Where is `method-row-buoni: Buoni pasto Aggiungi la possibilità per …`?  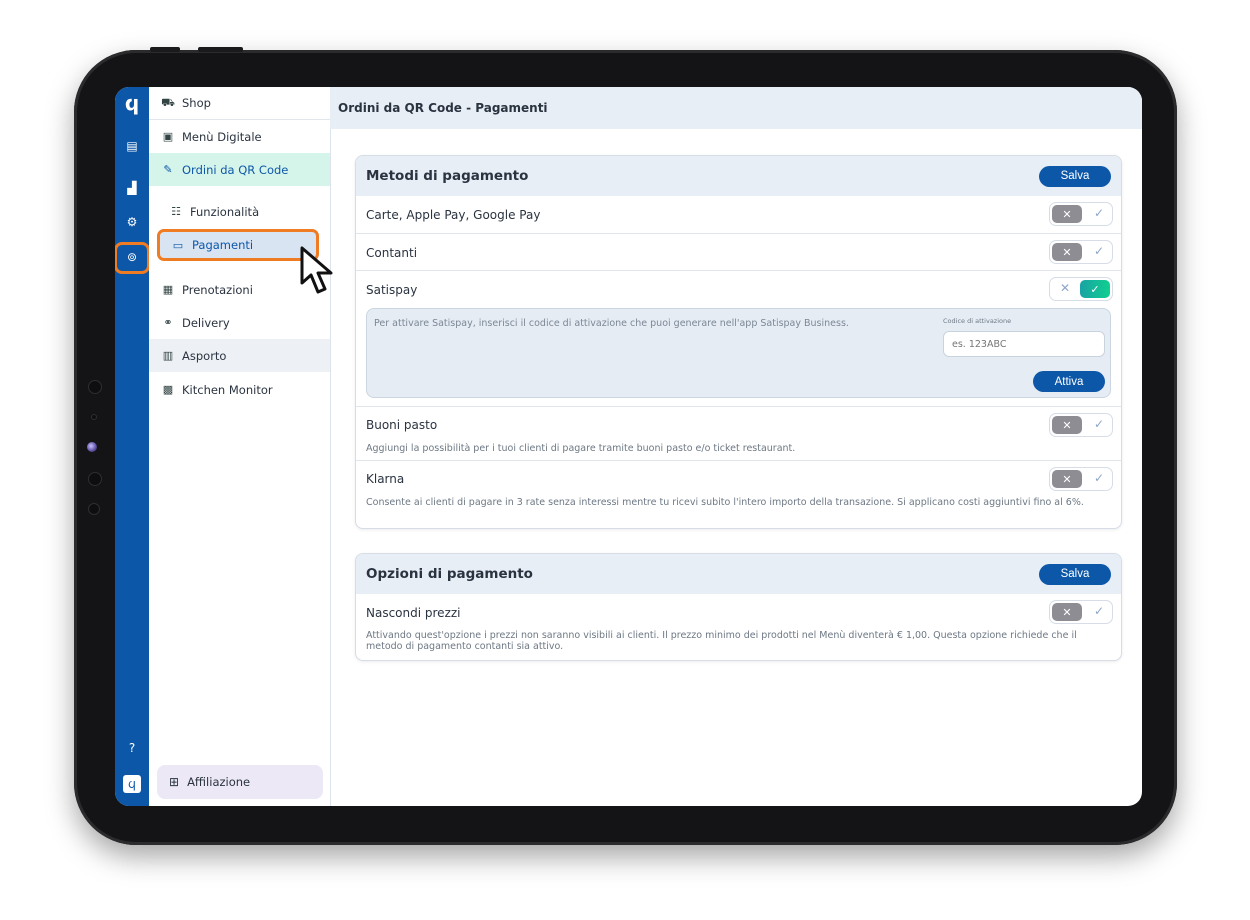 method-row-buoni: Buoni pasto Aggiungi la possibilità per … is located at coordinates (738, 433).